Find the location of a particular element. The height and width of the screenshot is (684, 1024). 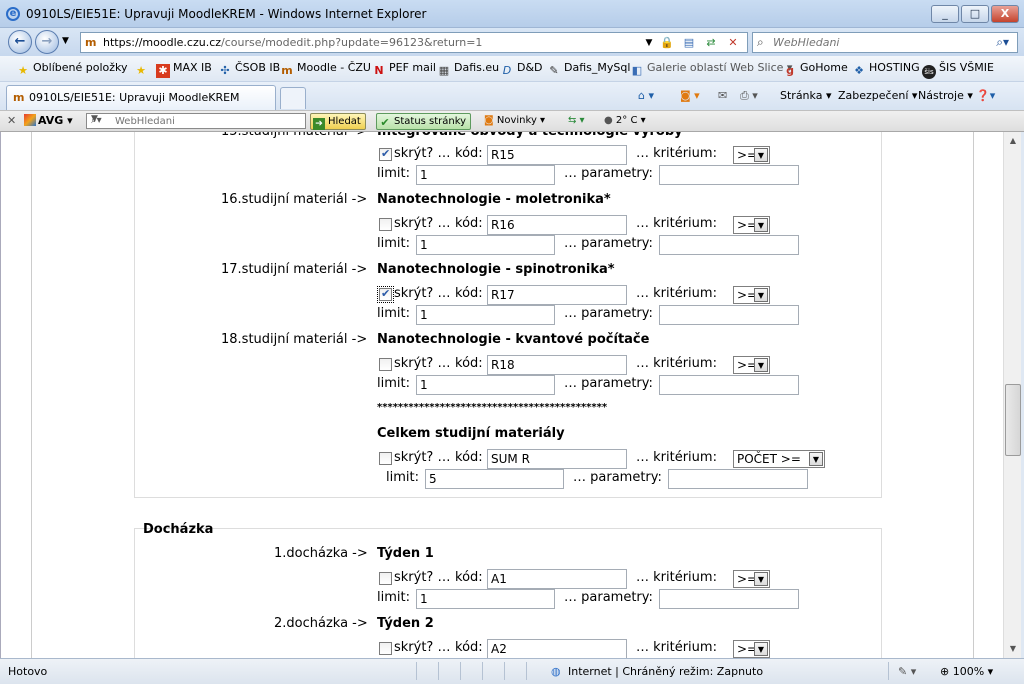

maximize-button: □ is located at coordinates (975, 14).